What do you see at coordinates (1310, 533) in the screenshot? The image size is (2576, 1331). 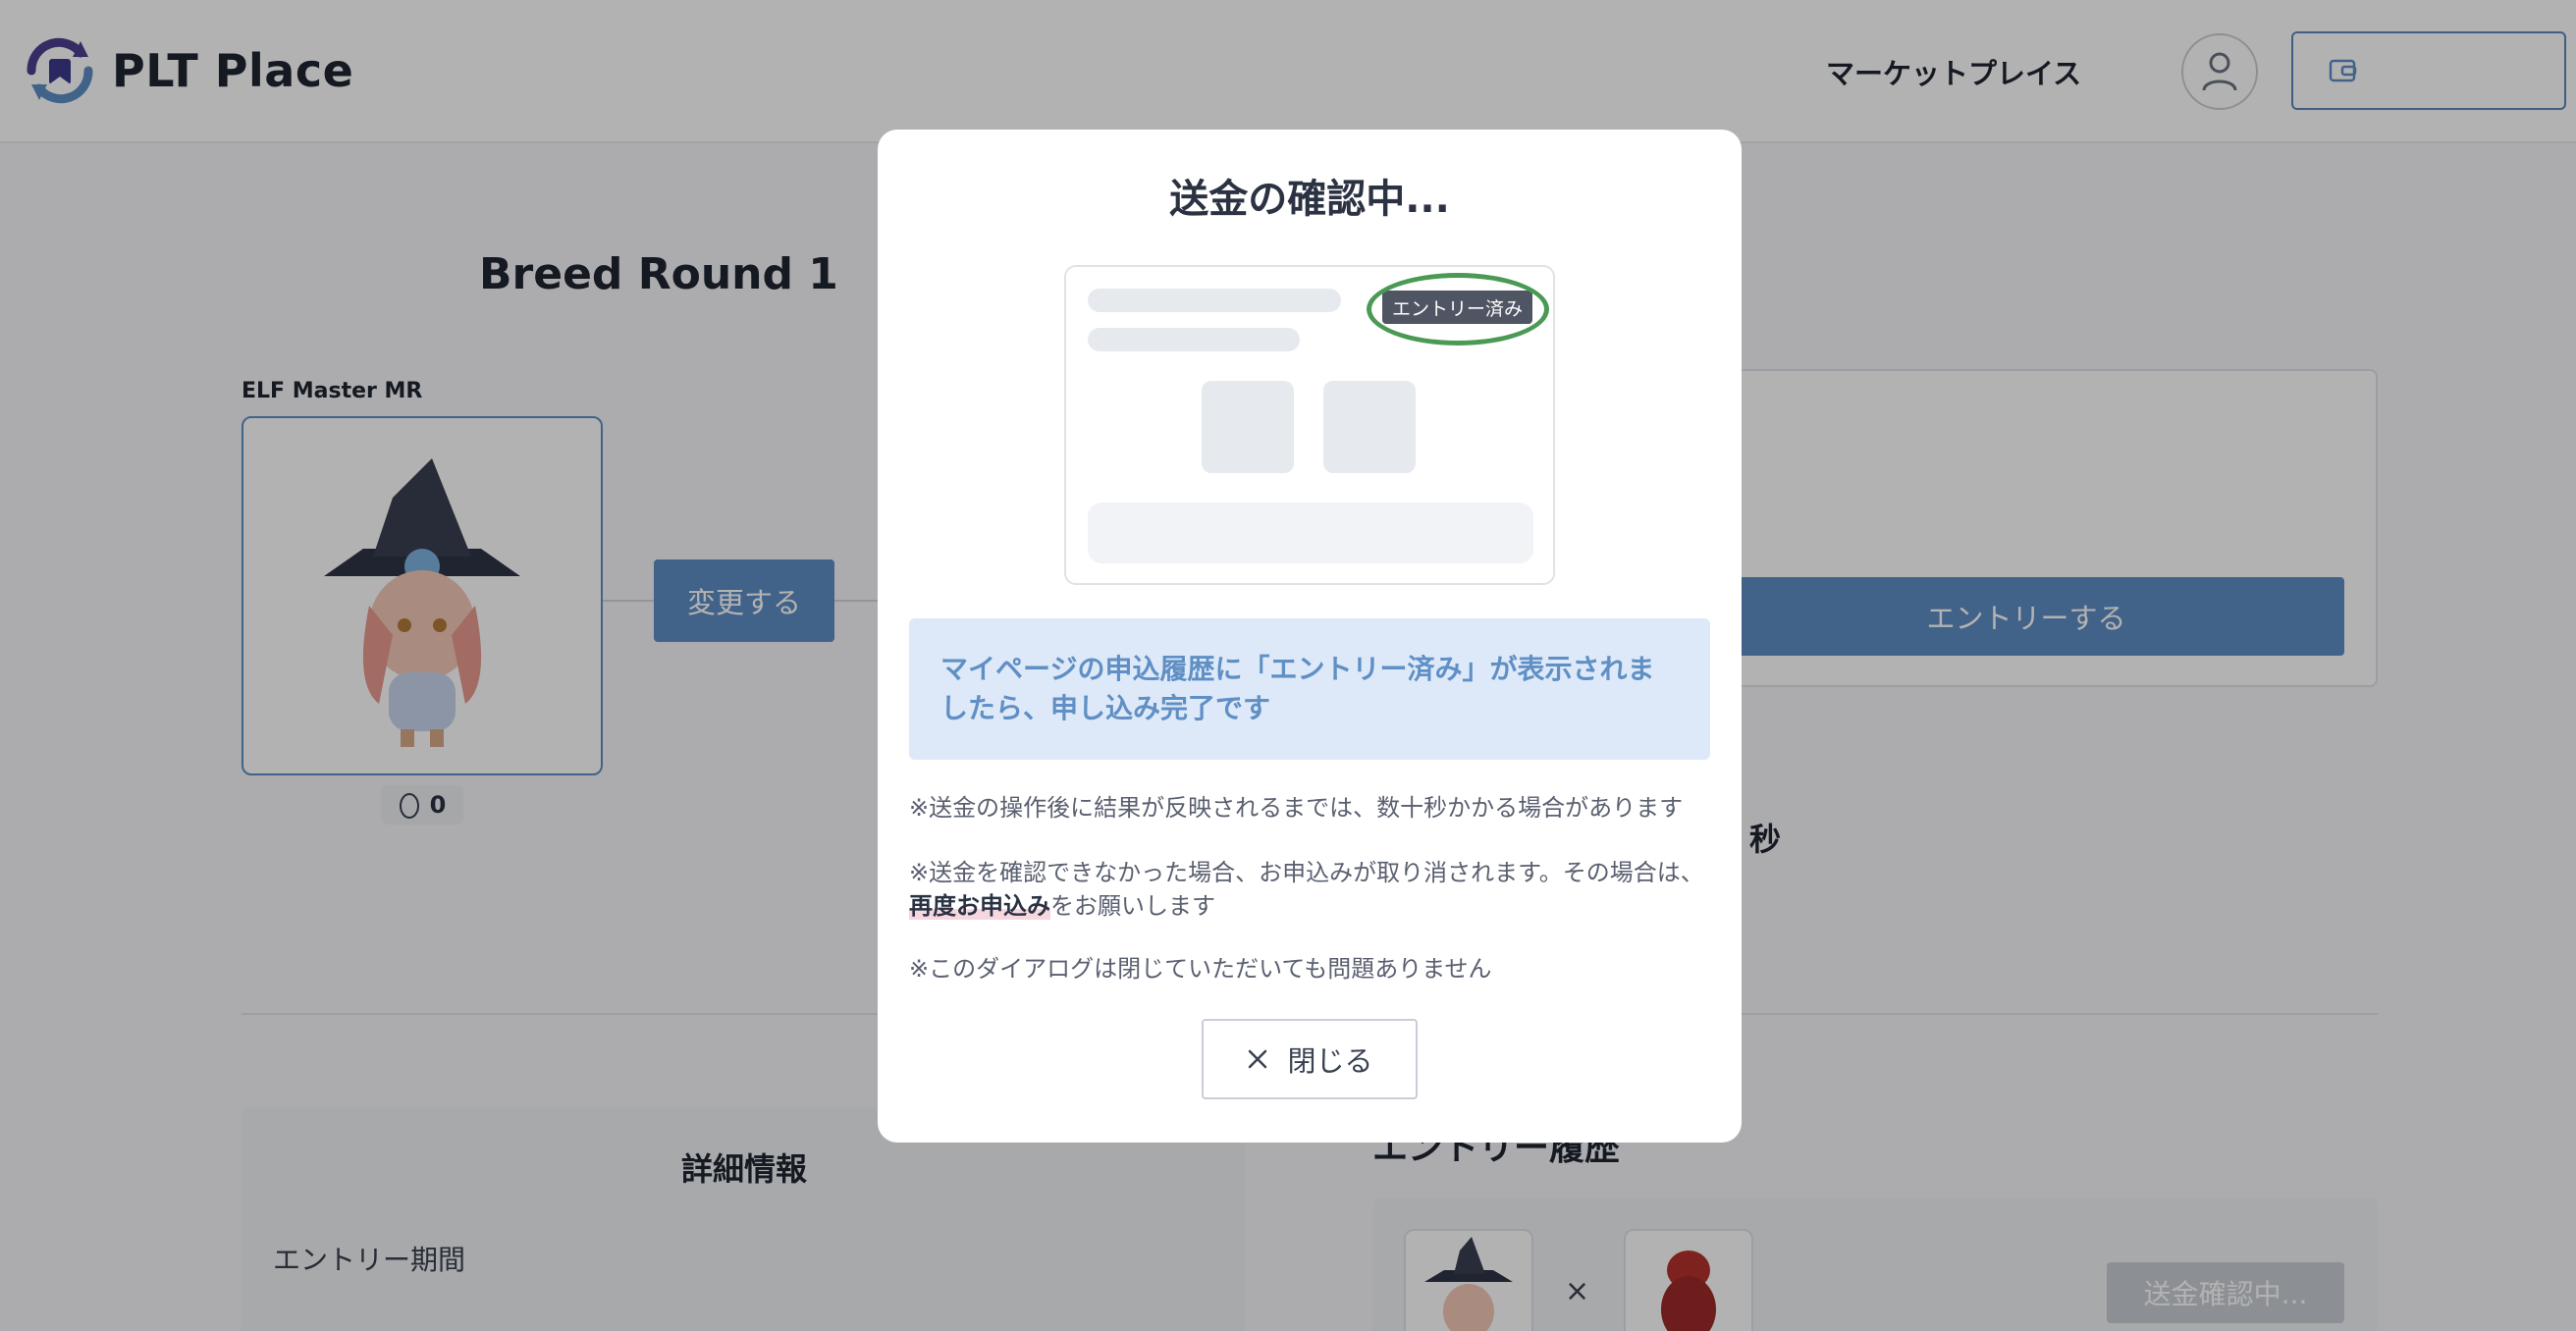 I see `skeleton-bar` at bounding box center [1310, 533].